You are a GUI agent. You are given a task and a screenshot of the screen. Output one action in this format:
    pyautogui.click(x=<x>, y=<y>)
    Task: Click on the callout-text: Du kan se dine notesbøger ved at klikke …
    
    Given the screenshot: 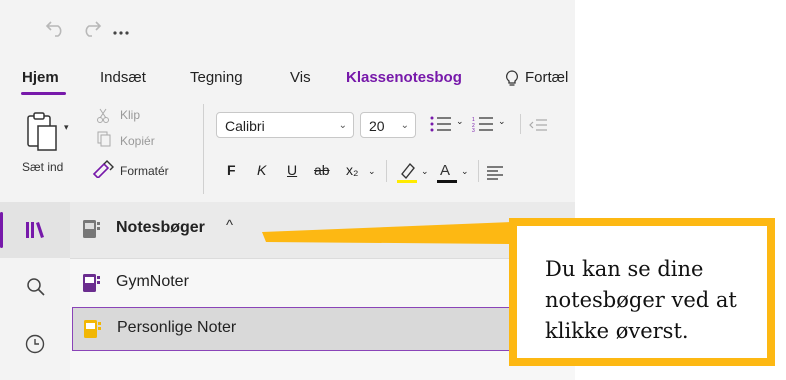 What is the action you would take?
    pyautogui.click(x=641, y=300)
    